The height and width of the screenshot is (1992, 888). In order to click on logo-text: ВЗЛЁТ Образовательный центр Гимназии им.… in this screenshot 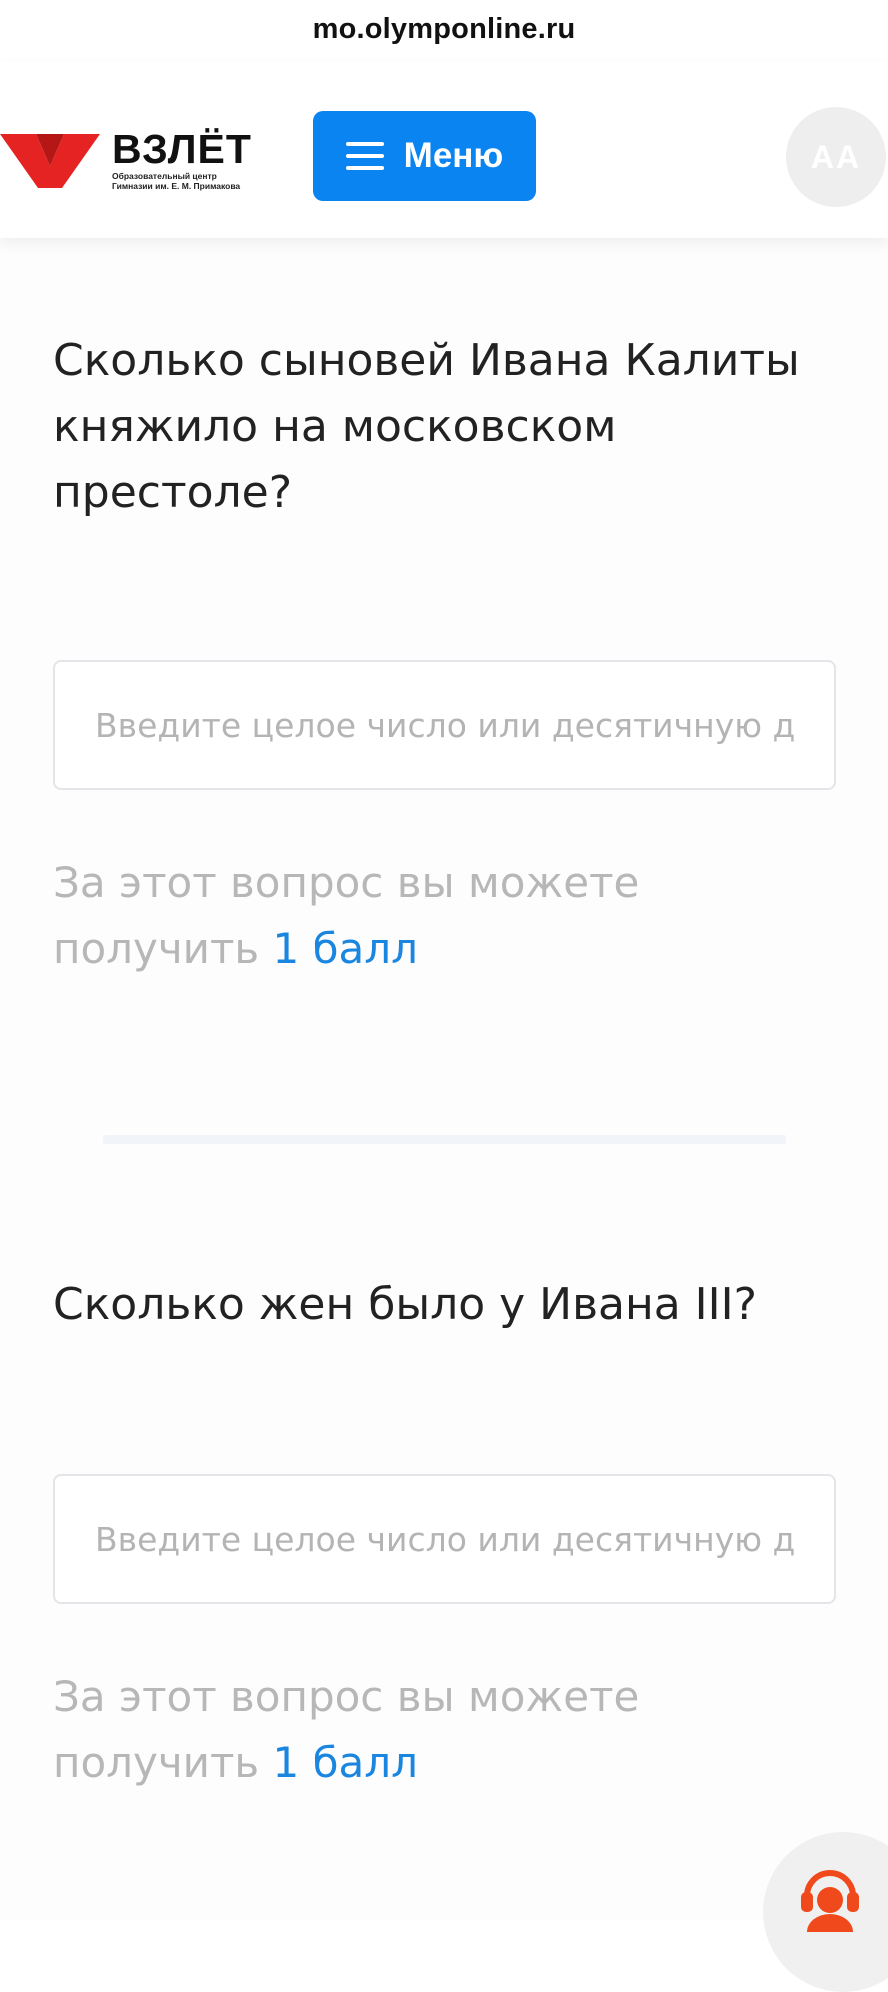, I will do `click(182, 158)`.